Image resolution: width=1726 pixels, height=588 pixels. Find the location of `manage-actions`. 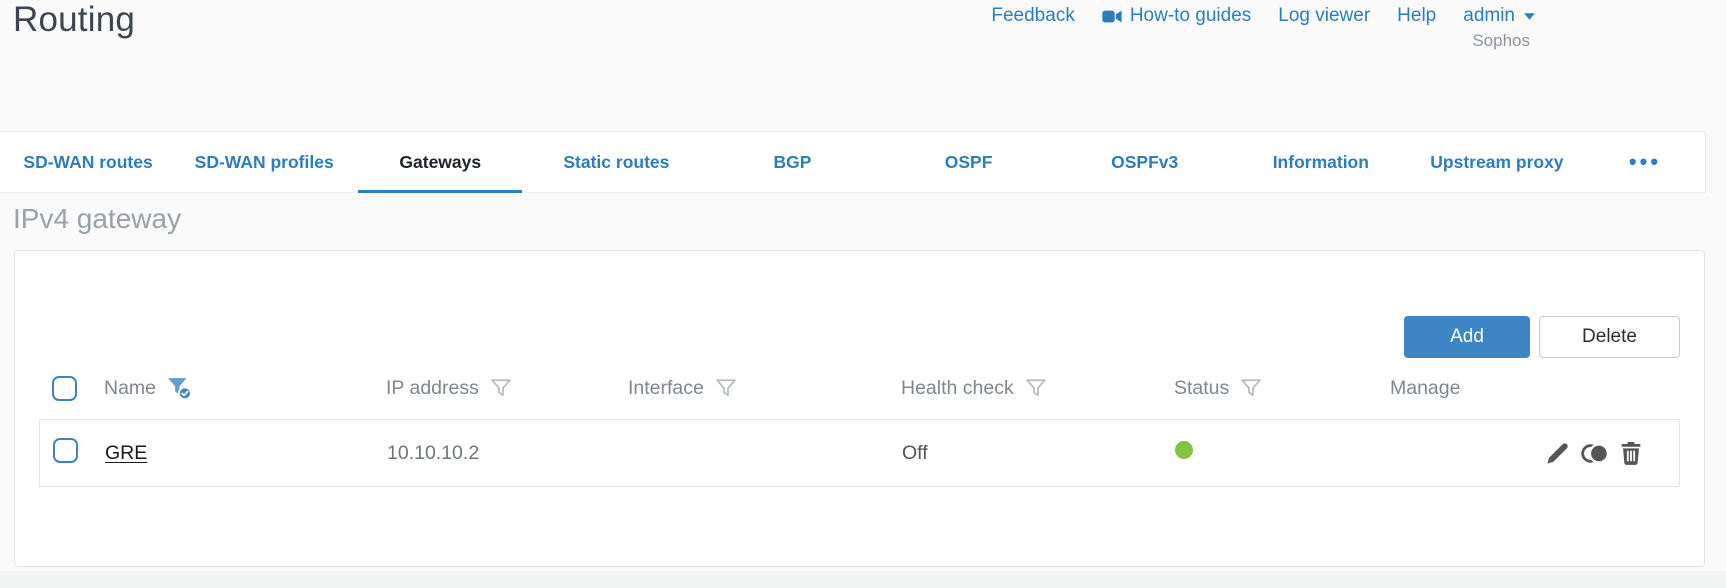

manage-actions is located at coordinates (1535, 453).